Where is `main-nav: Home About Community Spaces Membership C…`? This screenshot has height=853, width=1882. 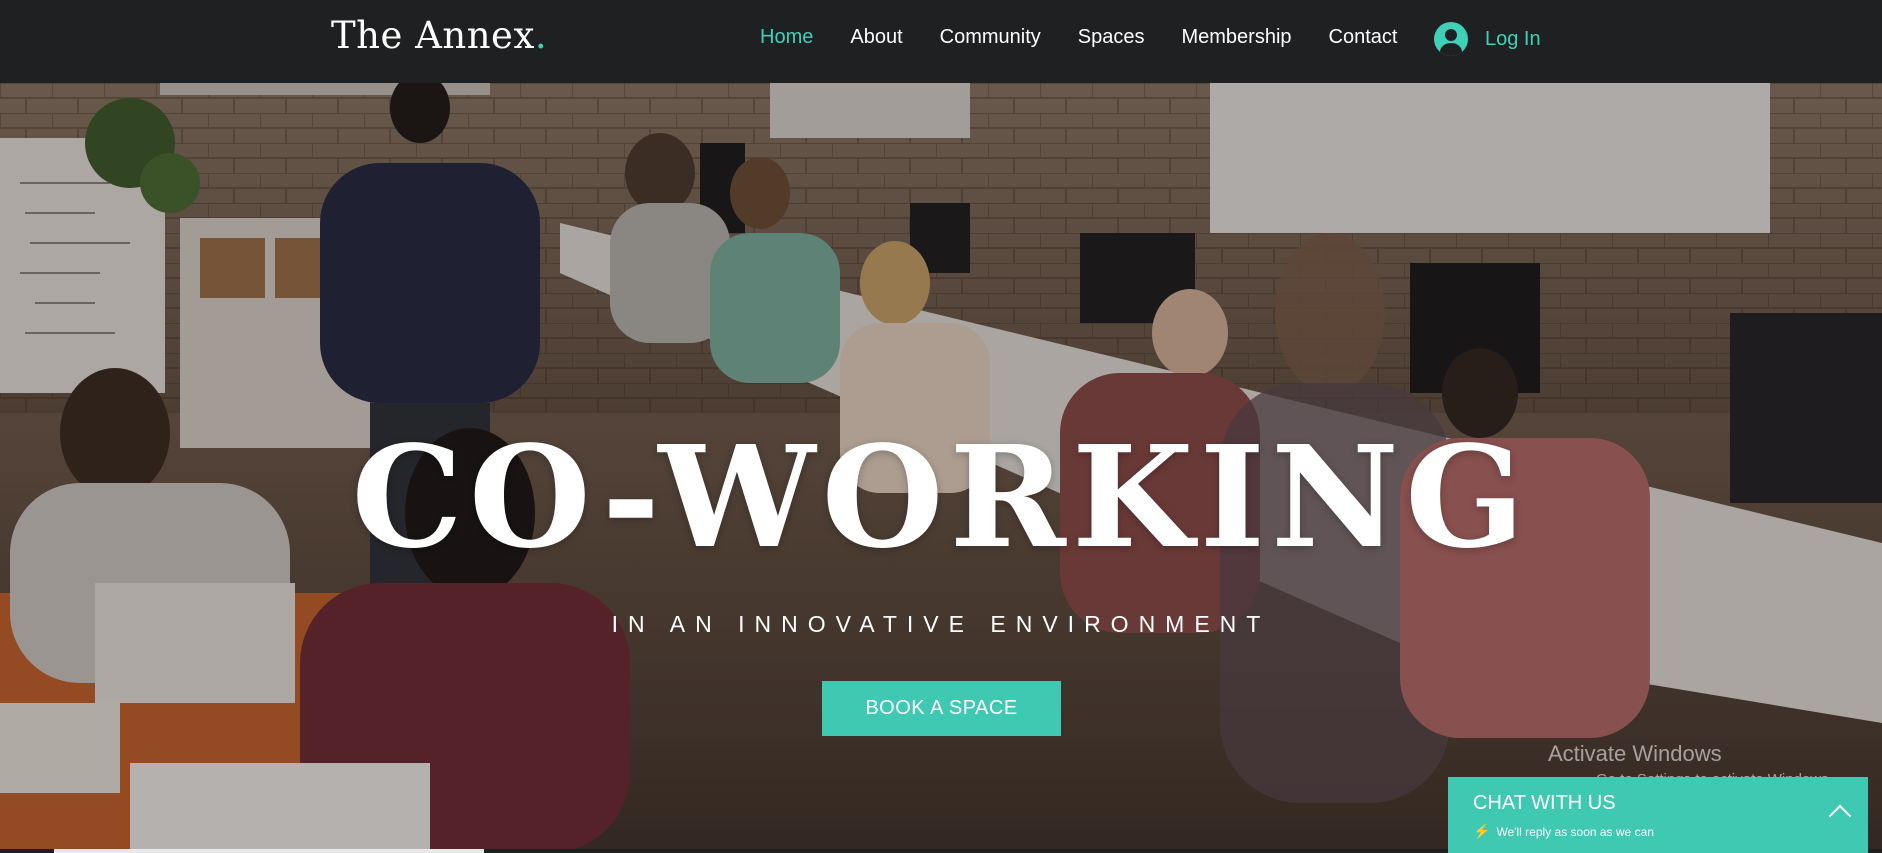 main-nav: Home About Community Spaces Membership C… is located at coordinates (1097, 37).